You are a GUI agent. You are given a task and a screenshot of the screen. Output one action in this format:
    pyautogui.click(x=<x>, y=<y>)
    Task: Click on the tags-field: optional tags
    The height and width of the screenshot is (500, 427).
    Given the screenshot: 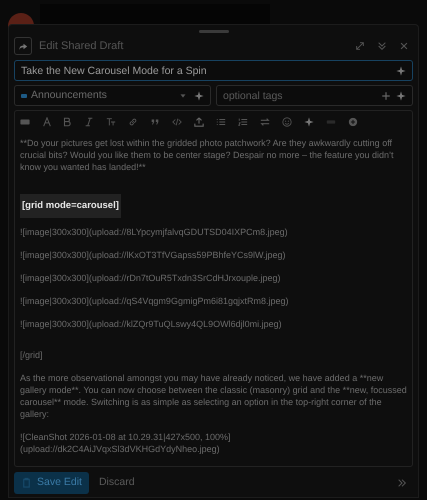 What is the action you would take?
    pyautogui.click(x=302, y=95)
    